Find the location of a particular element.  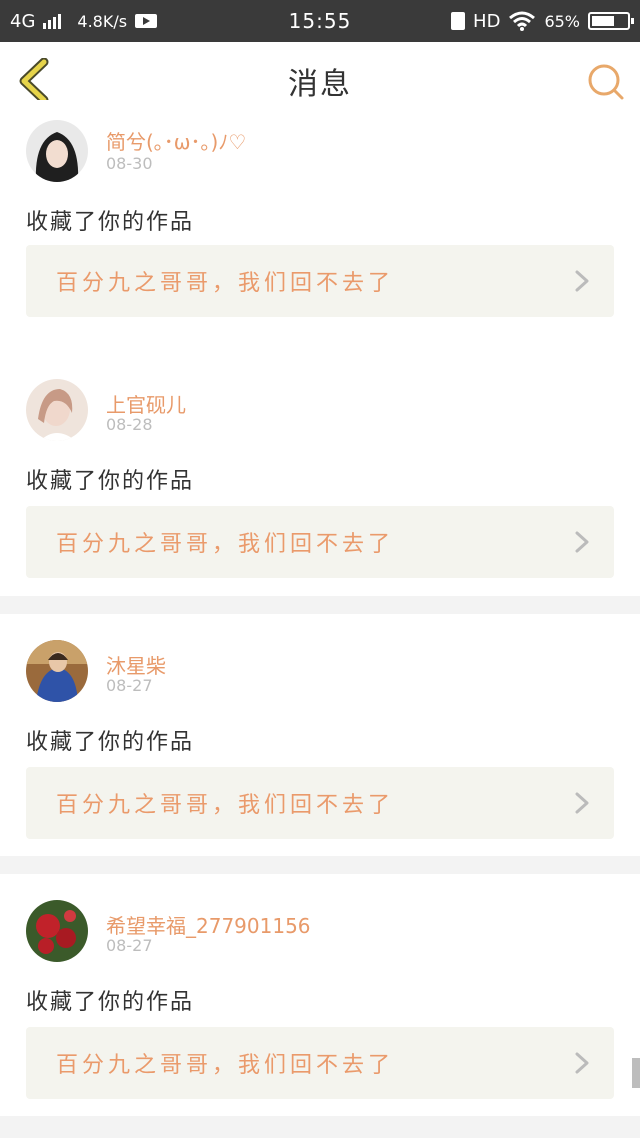

username: 希望幸福_277901156 is located at coordinates (208, 924).